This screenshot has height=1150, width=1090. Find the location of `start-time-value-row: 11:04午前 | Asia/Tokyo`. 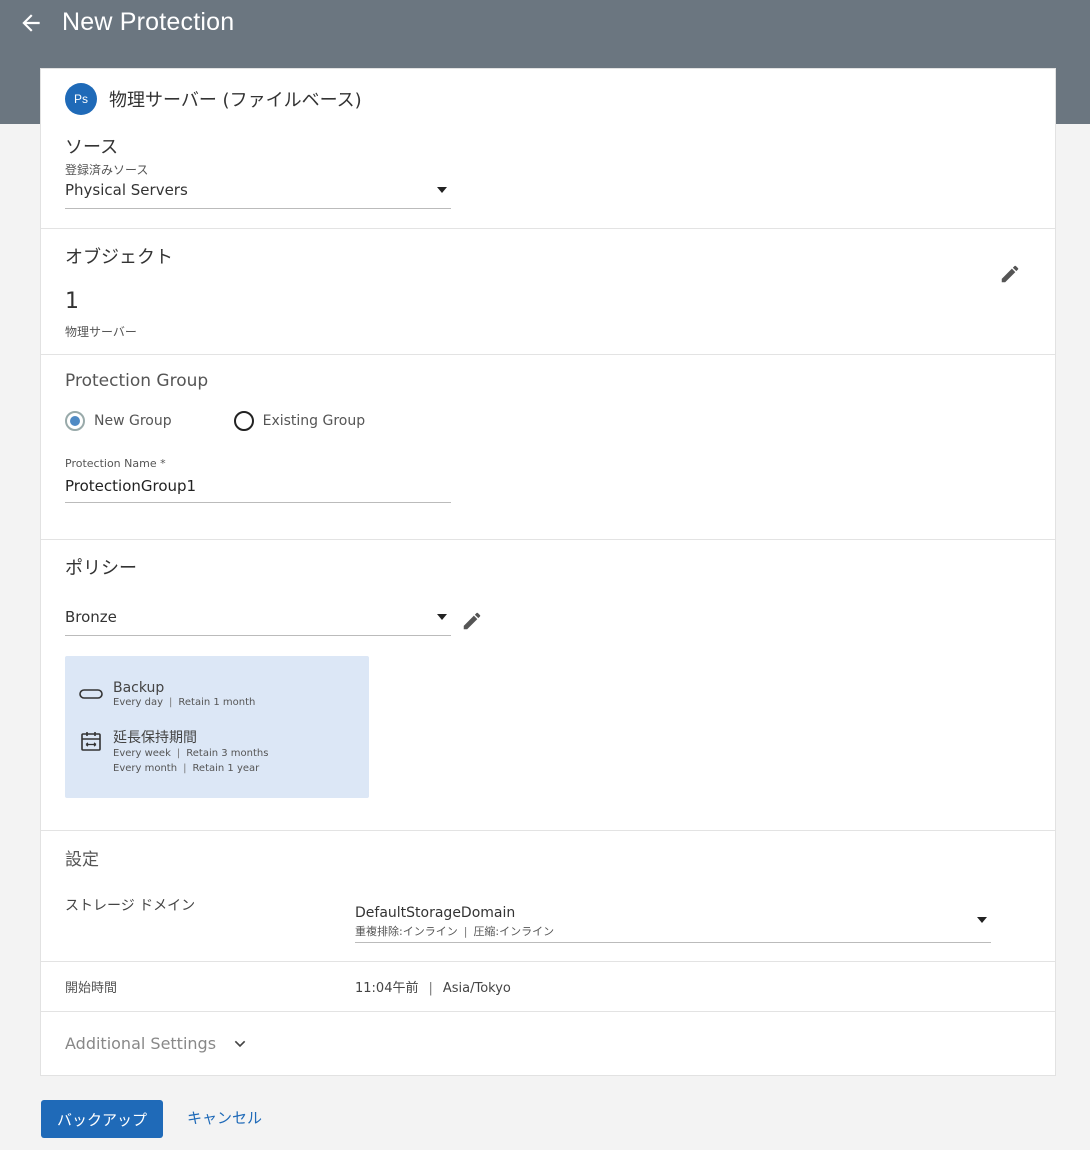

start-time-value-row: 11:04午前 | Asia/Tokyo is located at coordinates (433, 986).